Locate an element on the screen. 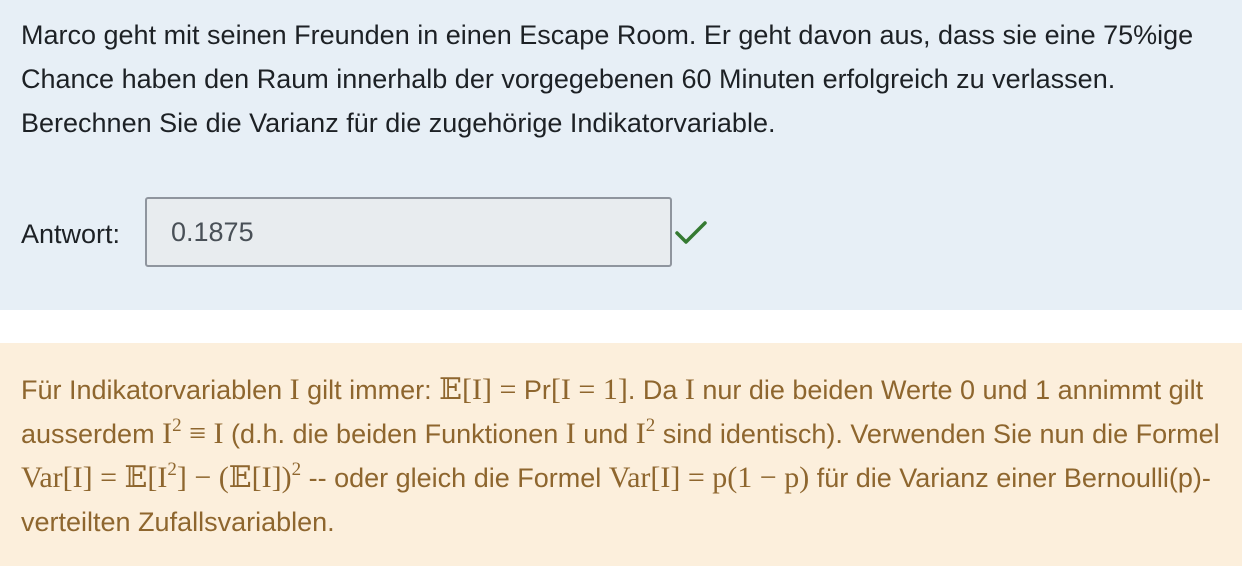  feedback-text-4: . Da is located at coordinates (656, 390).